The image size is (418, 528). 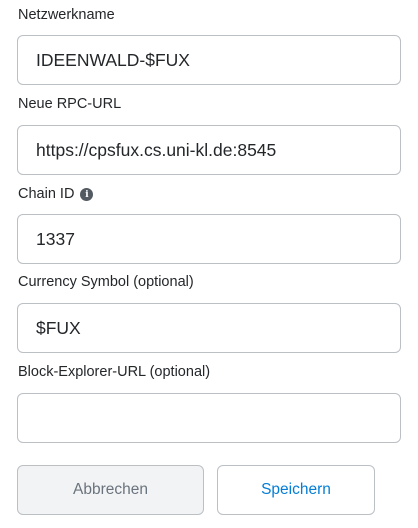 I want to click on cancel-button: Abbrechen, so click(x=110, y=490).